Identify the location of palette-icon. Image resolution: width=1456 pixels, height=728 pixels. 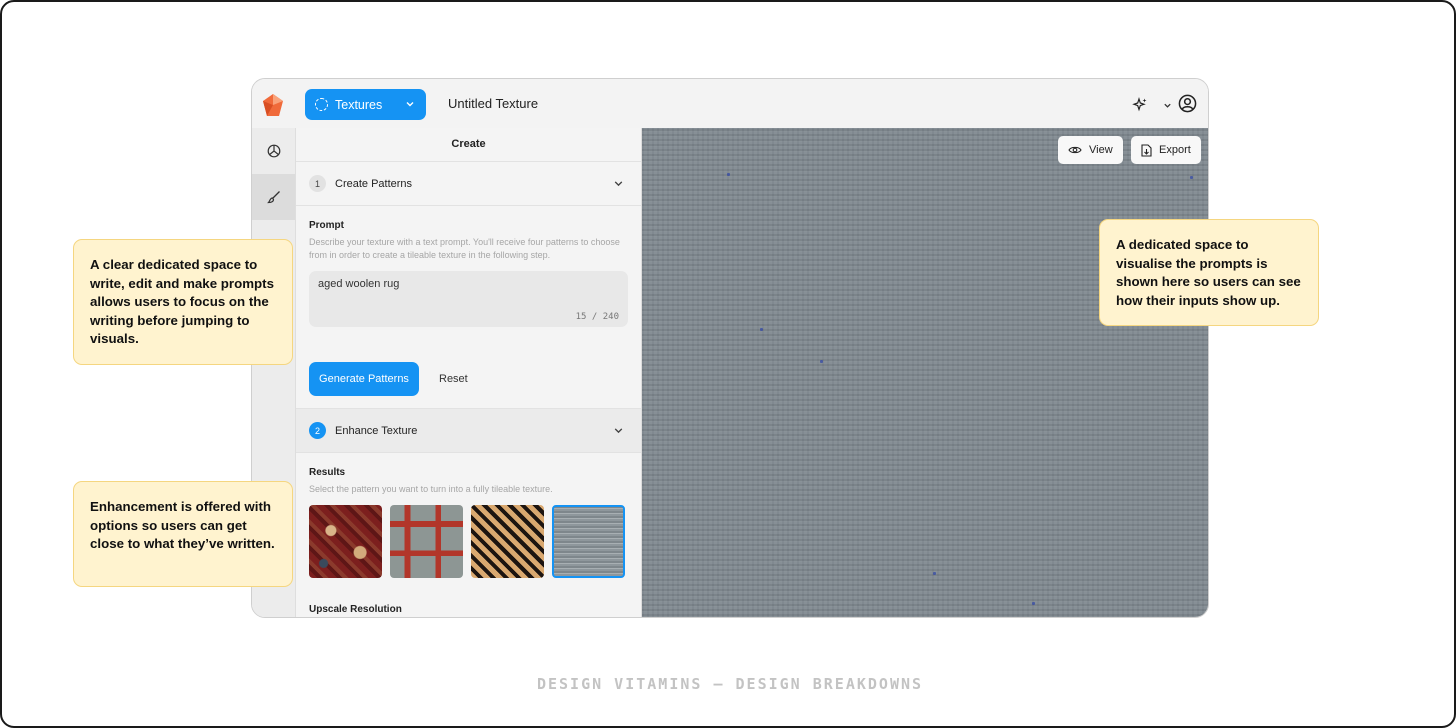
(273, 151).